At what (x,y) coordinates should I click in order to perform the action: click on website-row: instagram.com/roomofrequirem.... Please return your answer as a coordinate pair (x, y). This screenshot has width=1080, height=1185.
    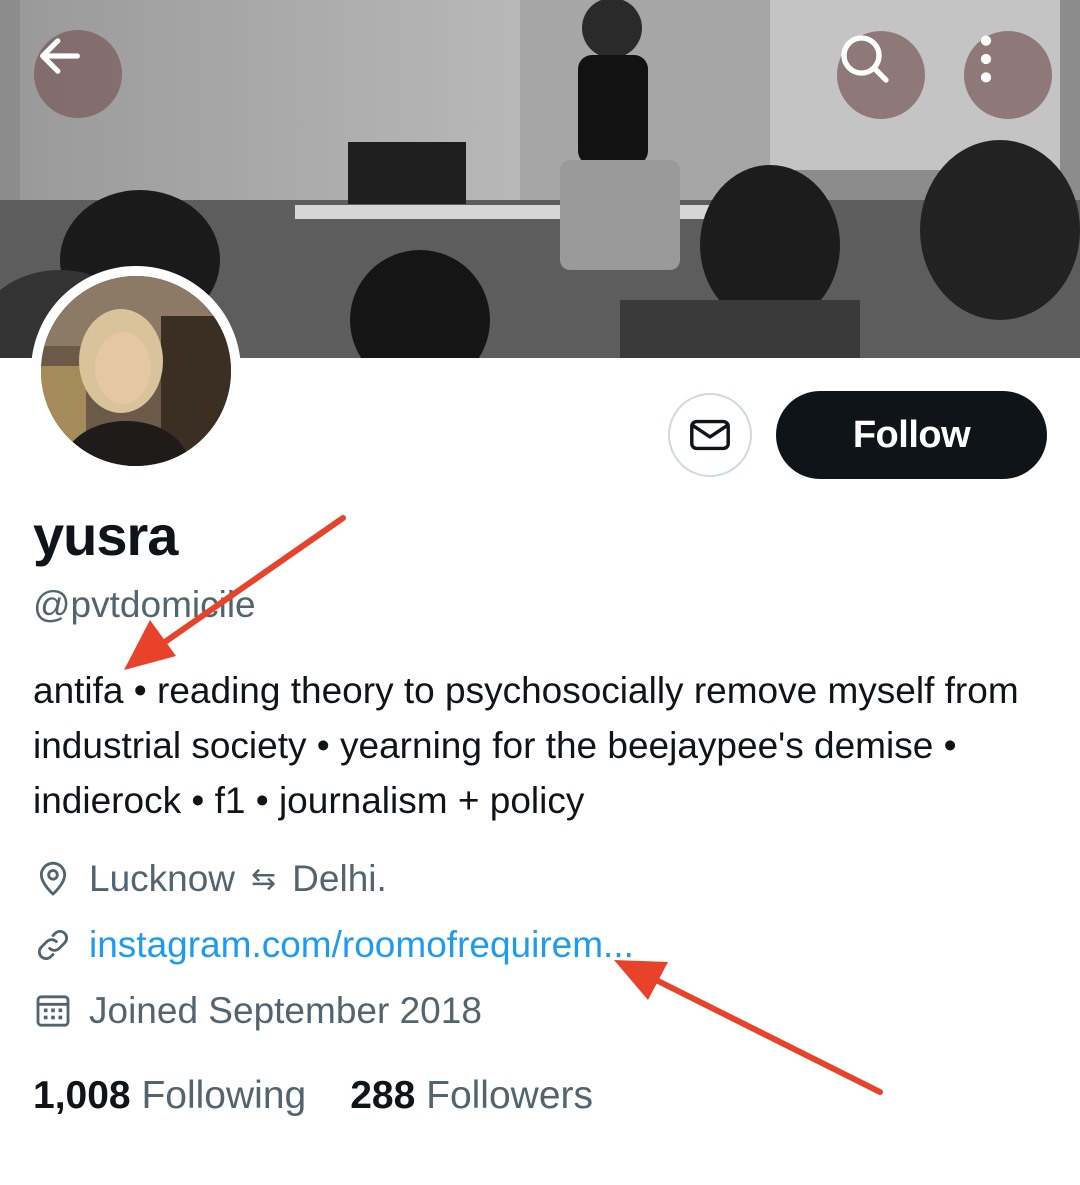
    Looking at the image, I should click on (333, 945).